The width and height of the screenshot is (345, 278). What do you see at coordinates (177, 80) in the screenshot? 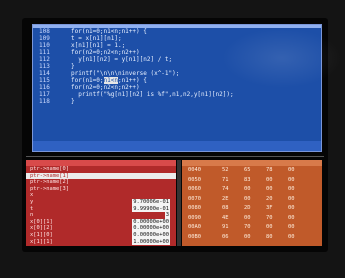
I see `code-line: 115 for(n1=0;n1<n;n1++) {` at bounding box center [177, 80].